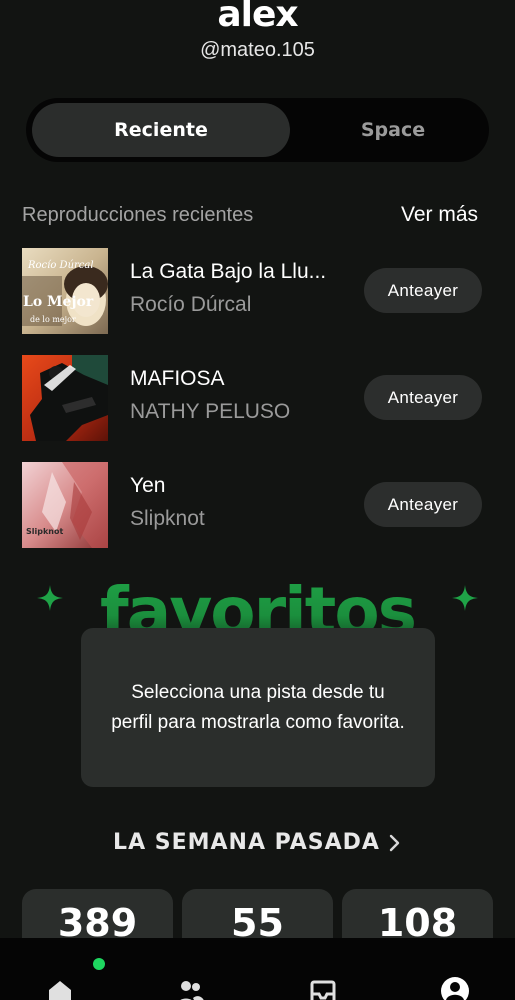 This screenshot has height=1000, width=515. What do you see at coordinates (394, 842) in the screenshot?
I see `chevron-right-icon` at bounding box center [394, 842].